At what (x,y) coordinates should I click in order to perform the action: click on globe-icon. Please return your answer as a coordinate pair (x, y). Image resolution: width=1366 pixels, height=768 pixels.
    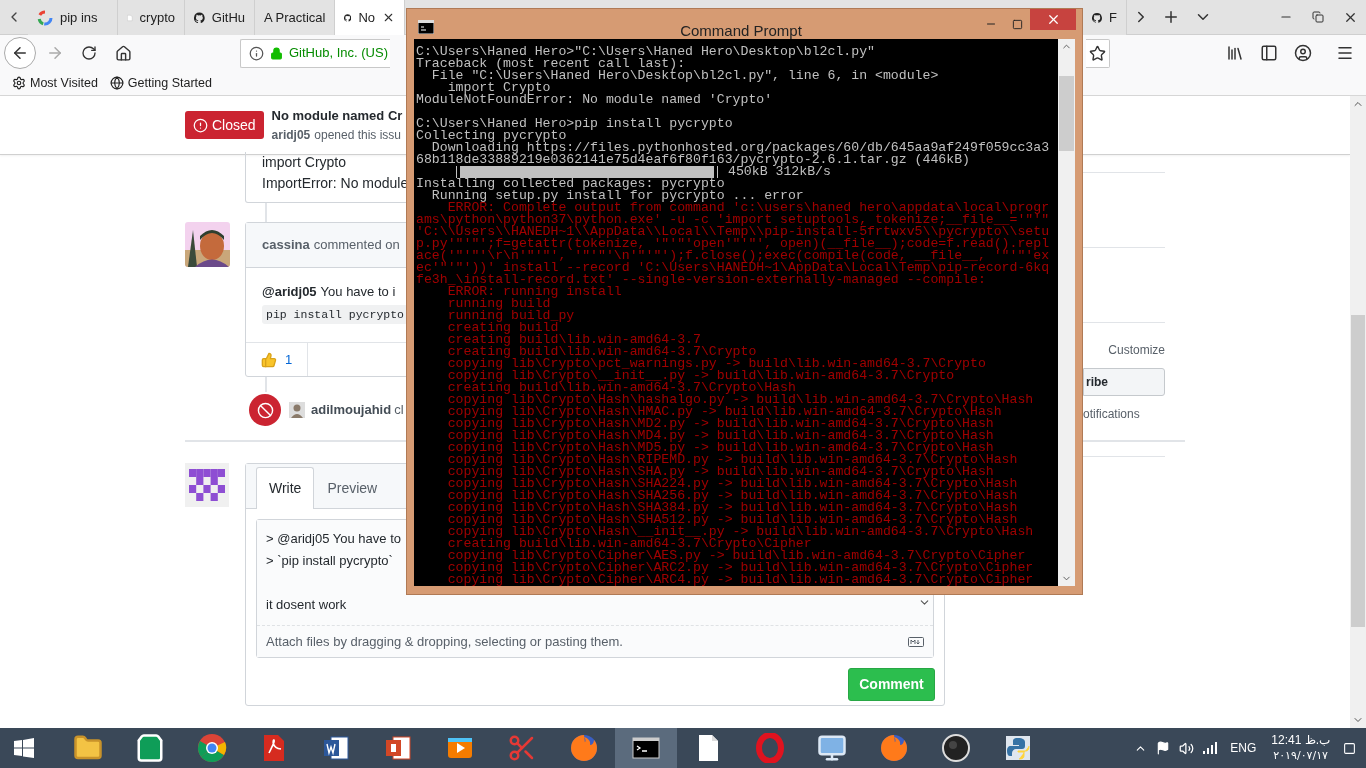
    Looking at the image, I should click on (116, 83).